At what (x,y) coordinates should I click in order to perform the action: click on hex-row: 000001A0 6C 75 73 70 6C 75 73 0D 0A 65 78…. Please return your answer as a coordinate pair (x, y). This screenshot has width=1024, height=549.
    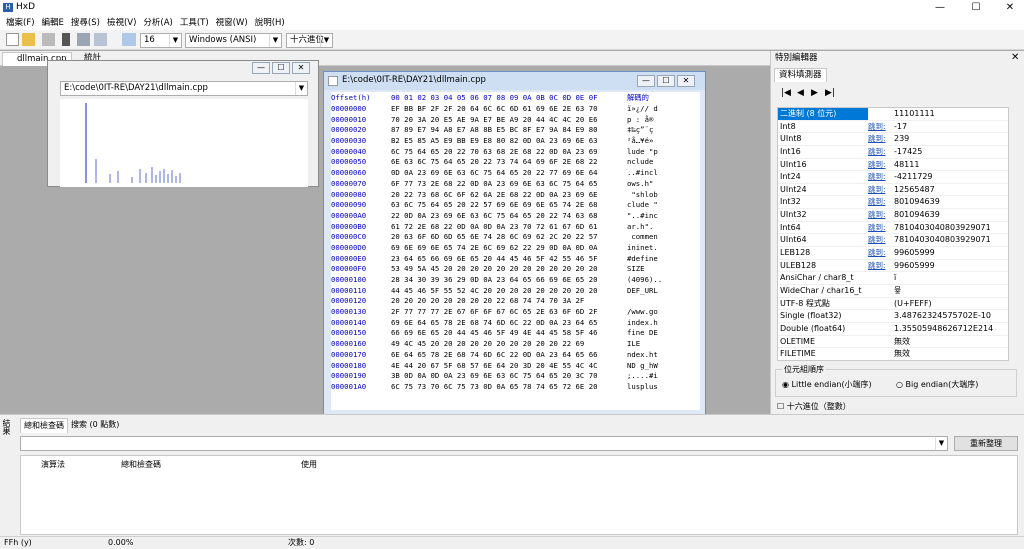
    Looking at the image, I should click on (515, 387).